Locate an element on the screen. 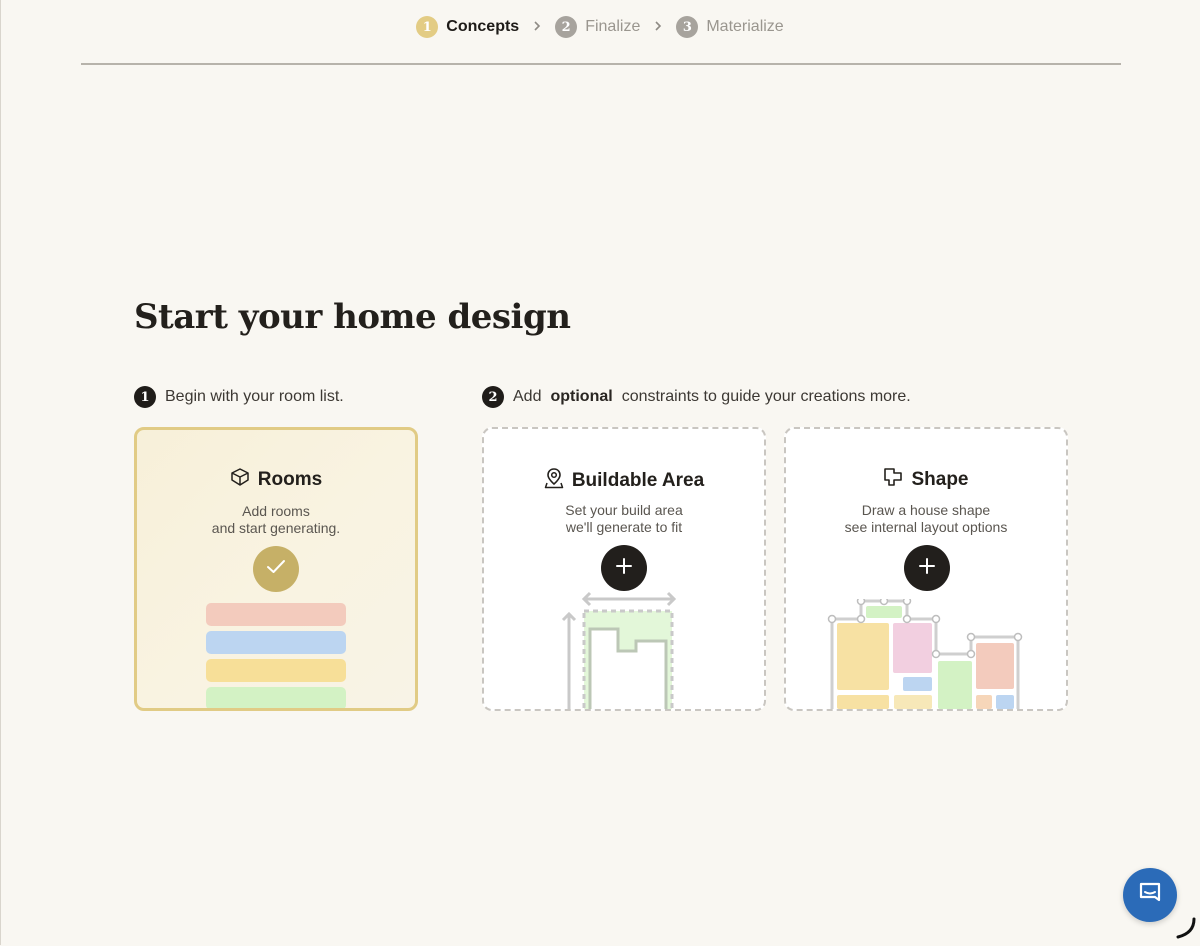  step-finalize: 2 Finalize is located at coordinates (597, 27).